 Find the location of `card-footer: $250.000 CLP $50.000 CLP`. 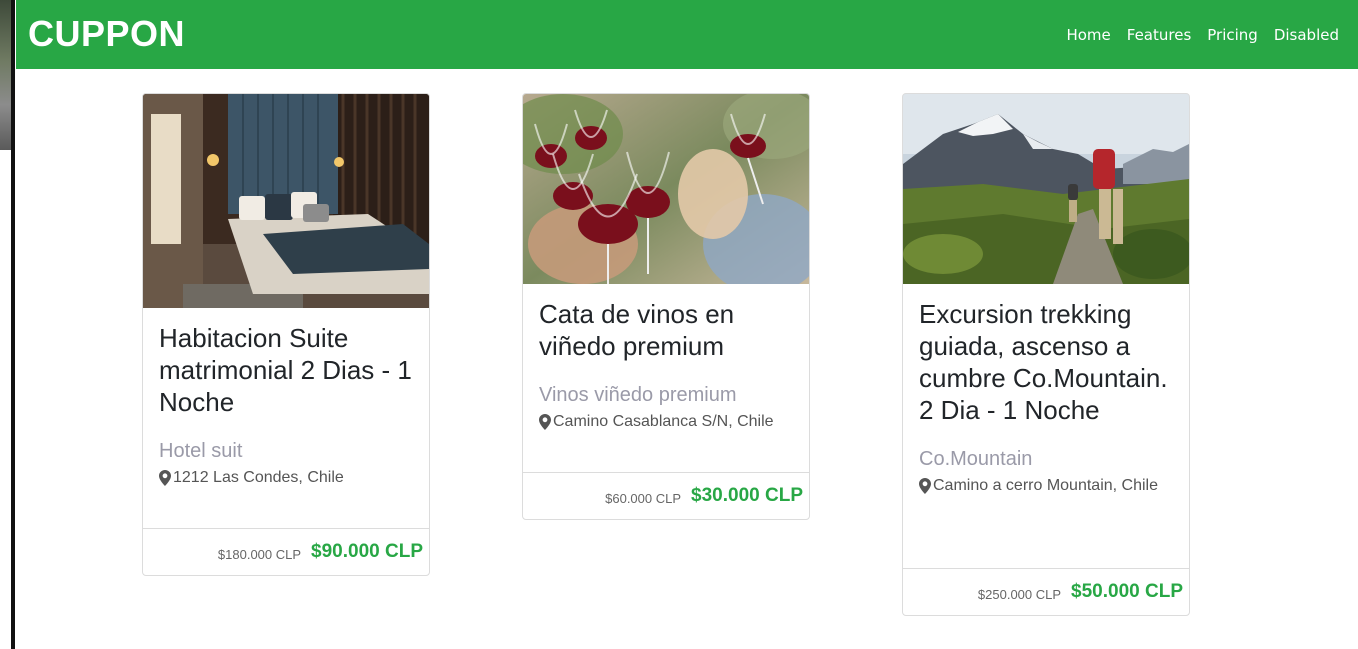

card-footer: $250.000 CLP $50.000 CLP is located at coordinates (1046, 591).